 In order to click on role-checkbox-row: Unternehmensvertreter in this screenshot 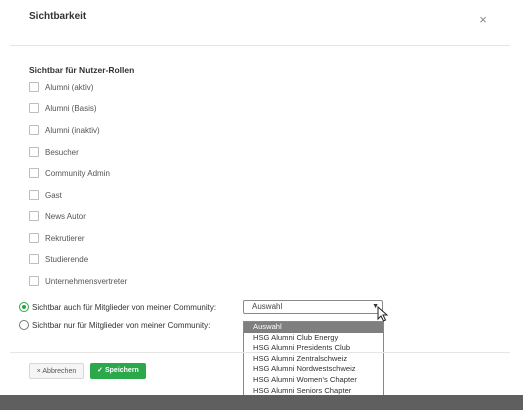, I will do `click(78, 281)`.